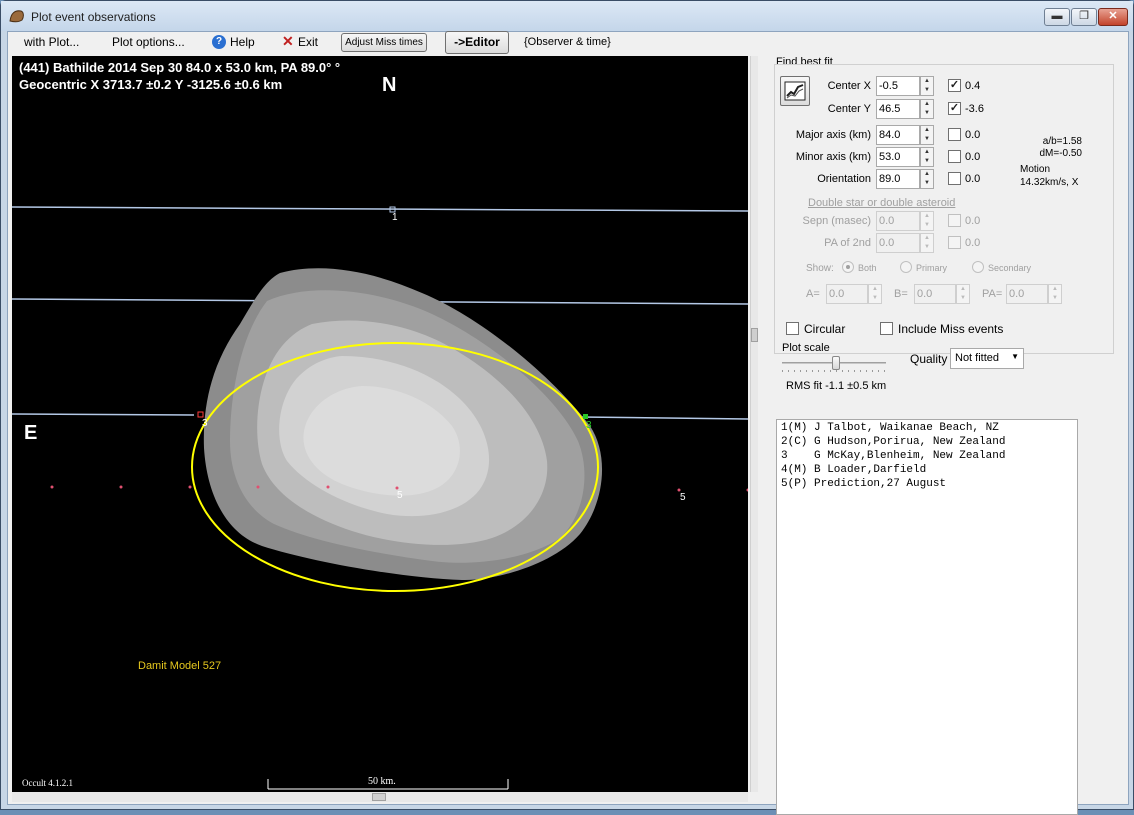 The height and width of the screenshot is (815, 1134). I want to click on title-bar: Plot event observations ▬ ❐ ✕, so click(567, 16).